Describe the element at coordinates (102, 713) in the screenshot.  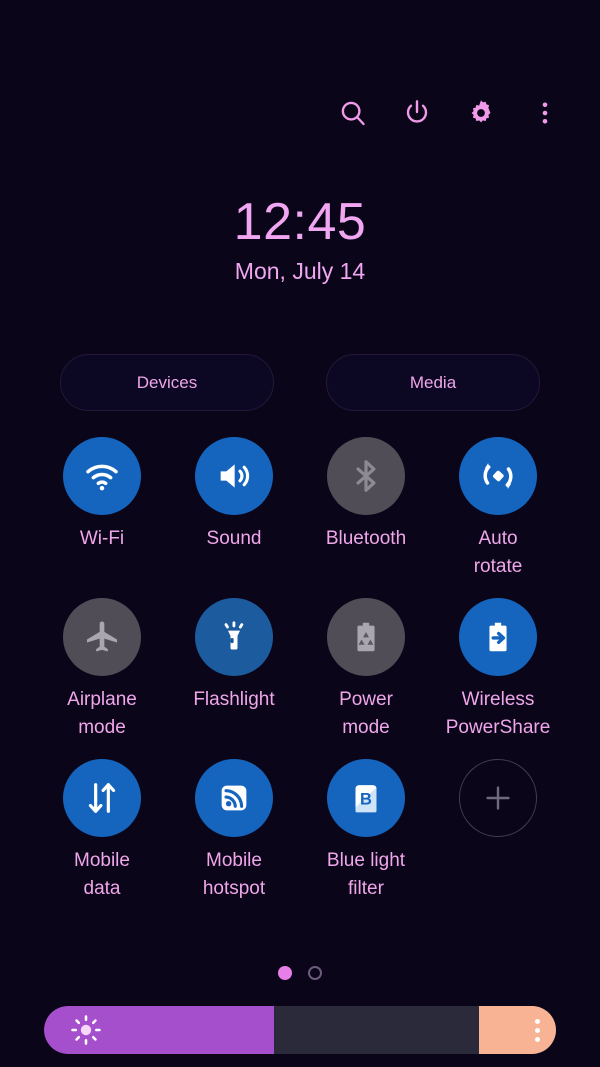
I see `tile-label: Airplane mode` at that location.